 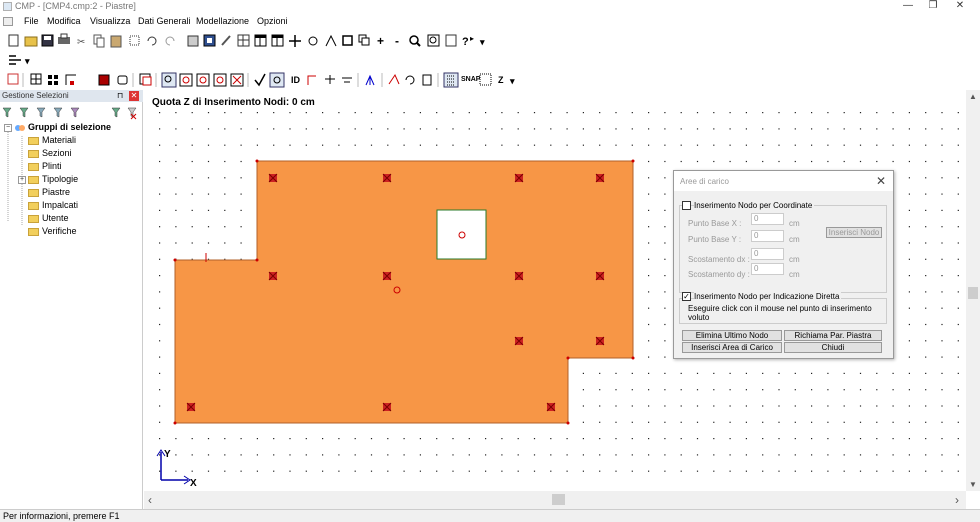 What do you see at coordinates (81, 42) in the screenshot?
I see `cut-icon: ✂` at bounding box center [81, 42].